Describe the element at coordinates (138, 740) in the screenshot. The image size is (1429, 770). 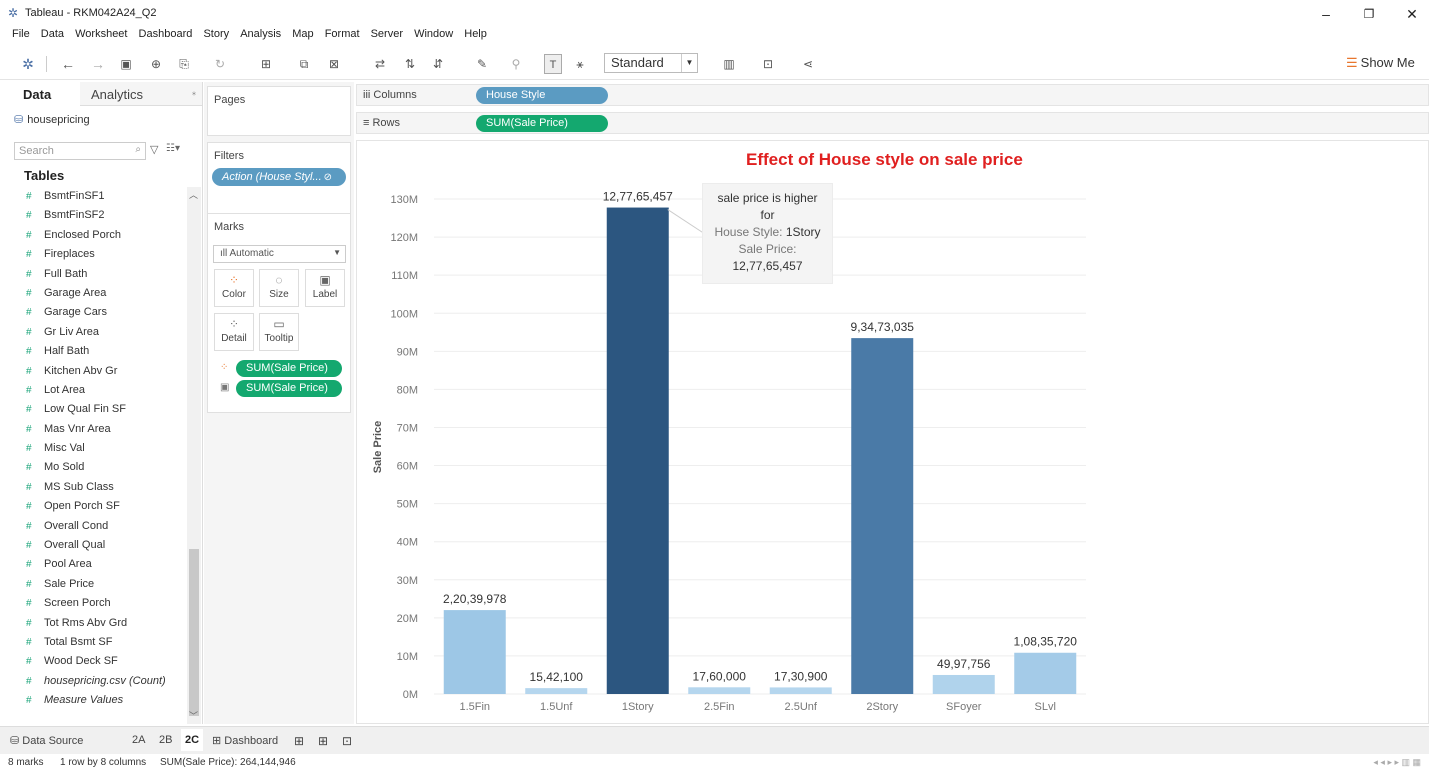
I see `sheet-tab-2a: 2A` at that location.